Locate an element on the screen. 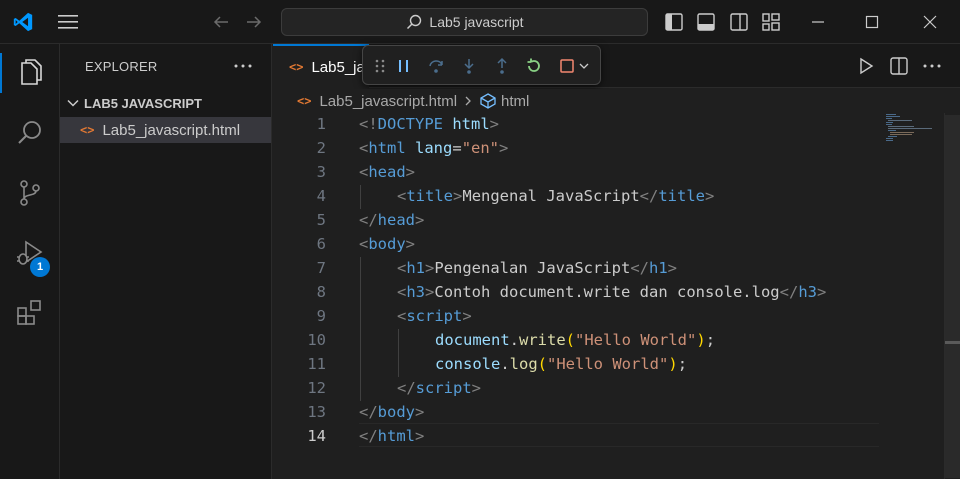 The width and height of the screenshot is (960, 479). scrollbar-cursor-marker is located at coordinates (952, 342).